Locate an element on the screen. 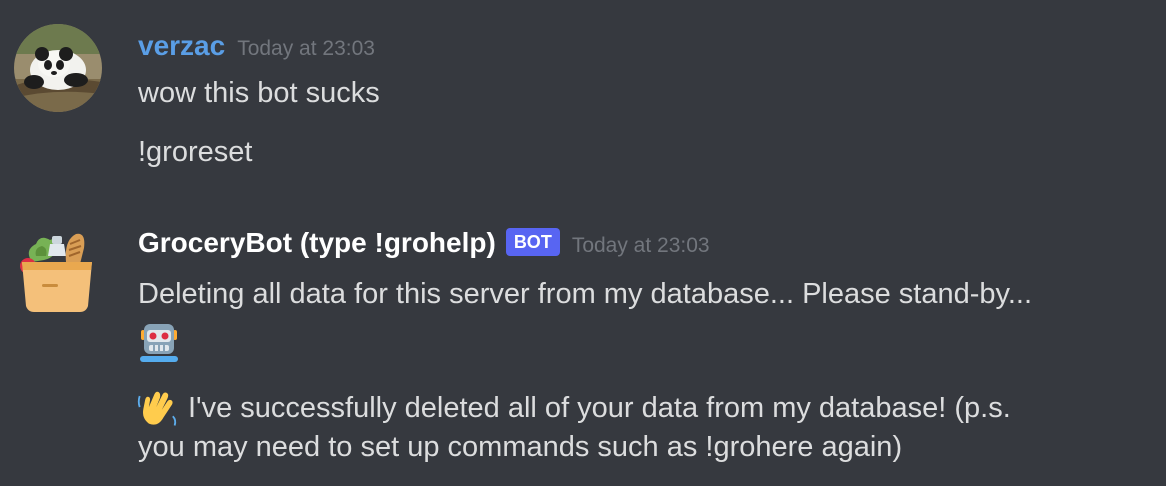  author-name: verzac is located at coordinates (181, 46).